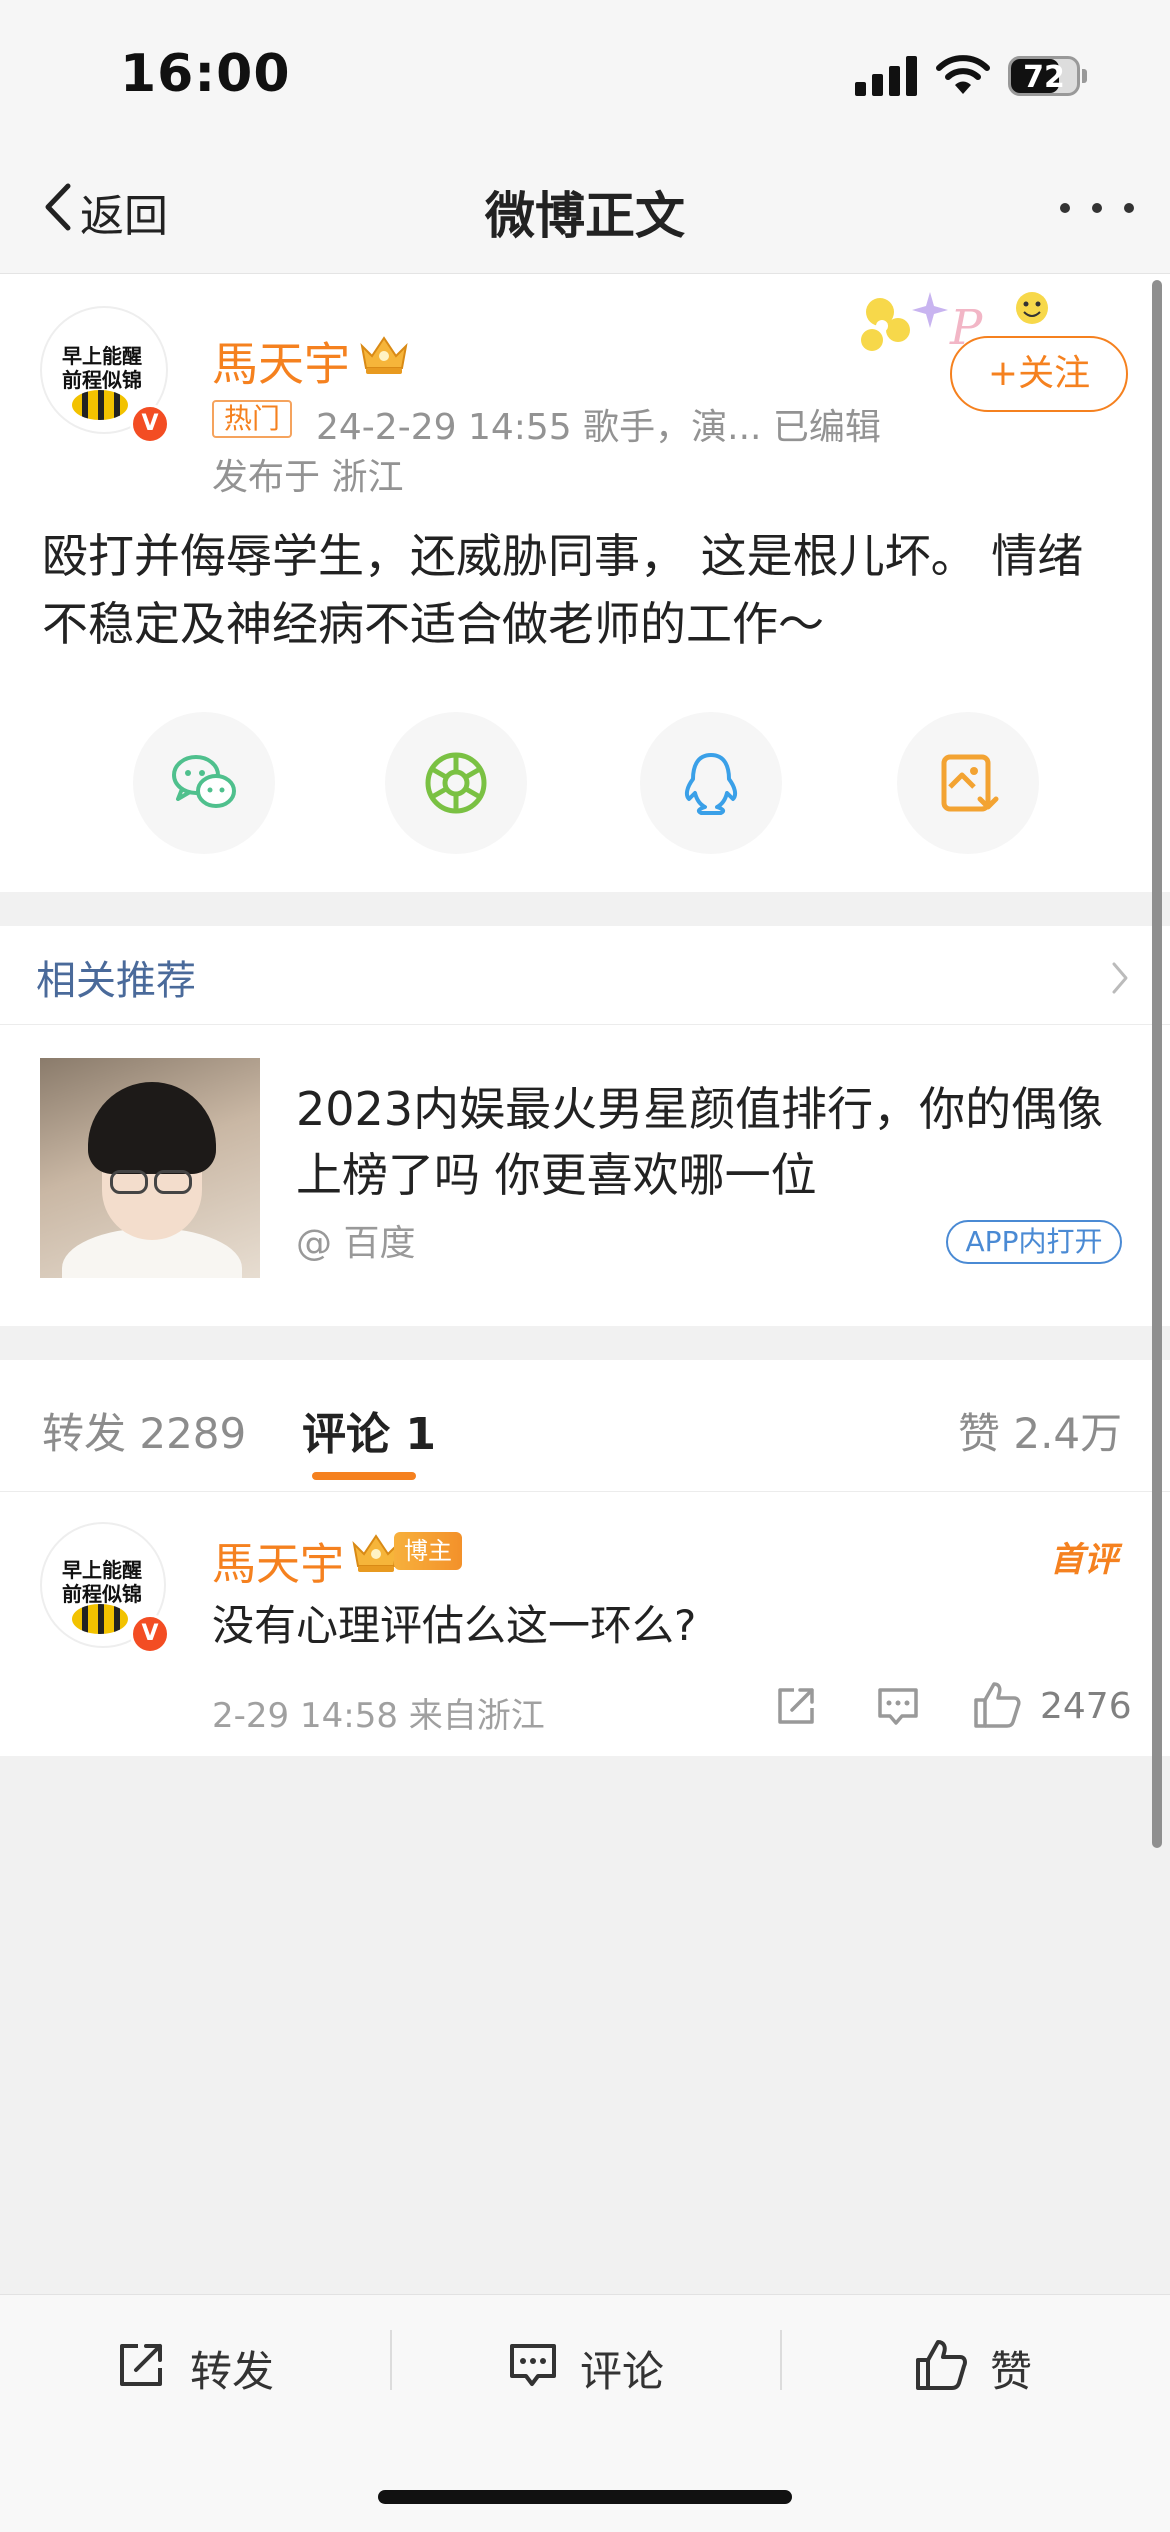  What do you see at coordinates (716, 1142) in the screenshot?
I see `recommendation-title: 2023内娱最火男星颜值排行，你的偶像上榜了吗 你更喜欢哪一位` at bounding box center [716, 1142].